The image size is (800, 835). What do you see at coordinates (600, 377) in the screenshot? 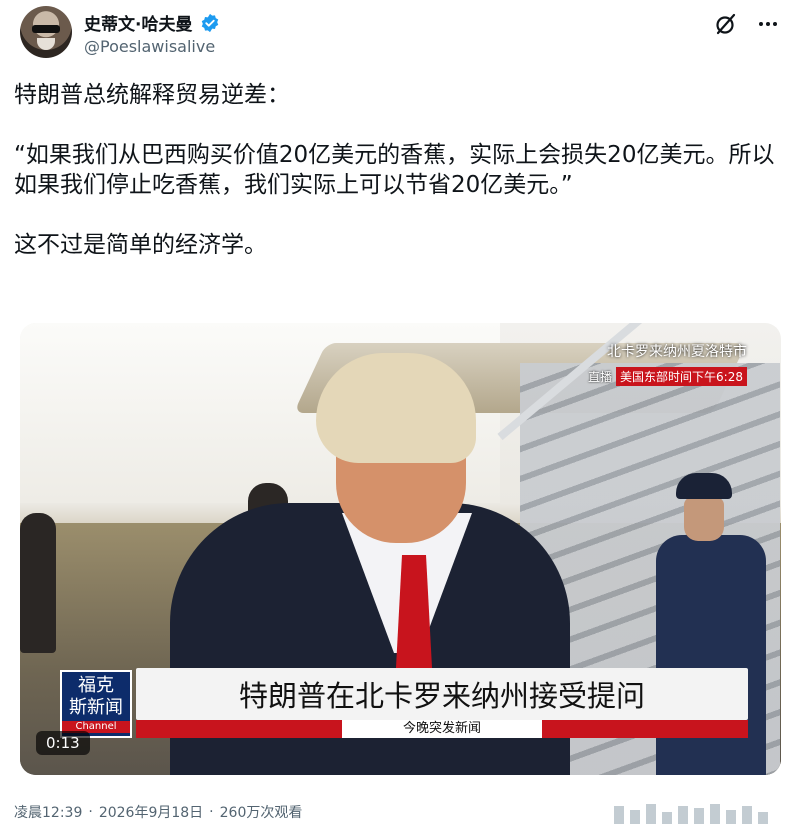
I see `live-label: 直播` at bounding box center [600, 377].